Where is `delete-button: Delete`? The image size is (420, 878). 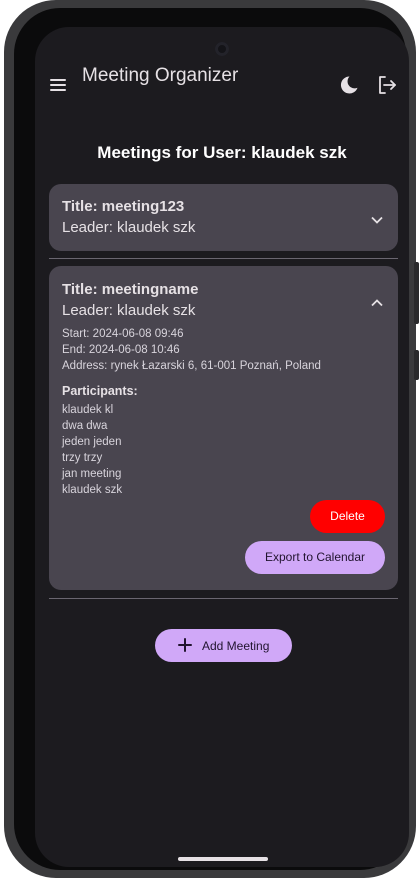
delete-button: Delete is located at coordinates (347, 516).